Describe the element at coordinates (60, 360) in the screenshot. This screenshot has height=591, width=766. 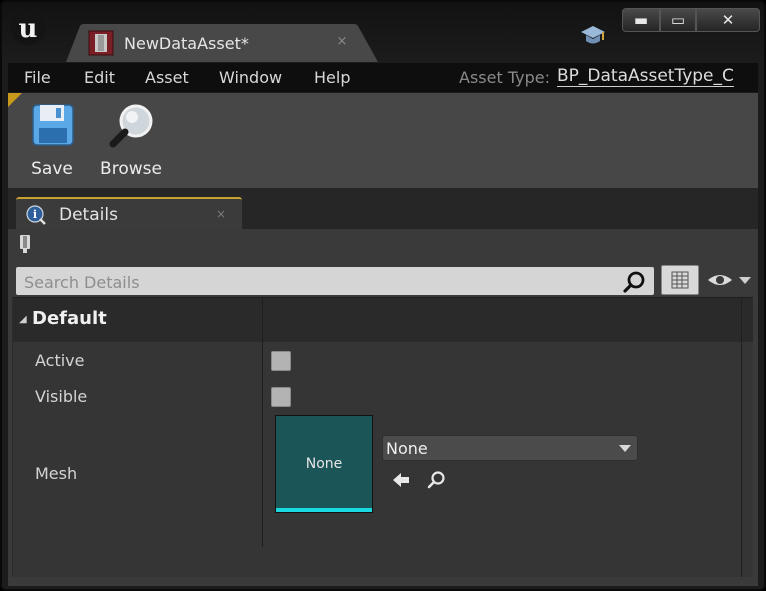
I see `active-label: Active` at that location.